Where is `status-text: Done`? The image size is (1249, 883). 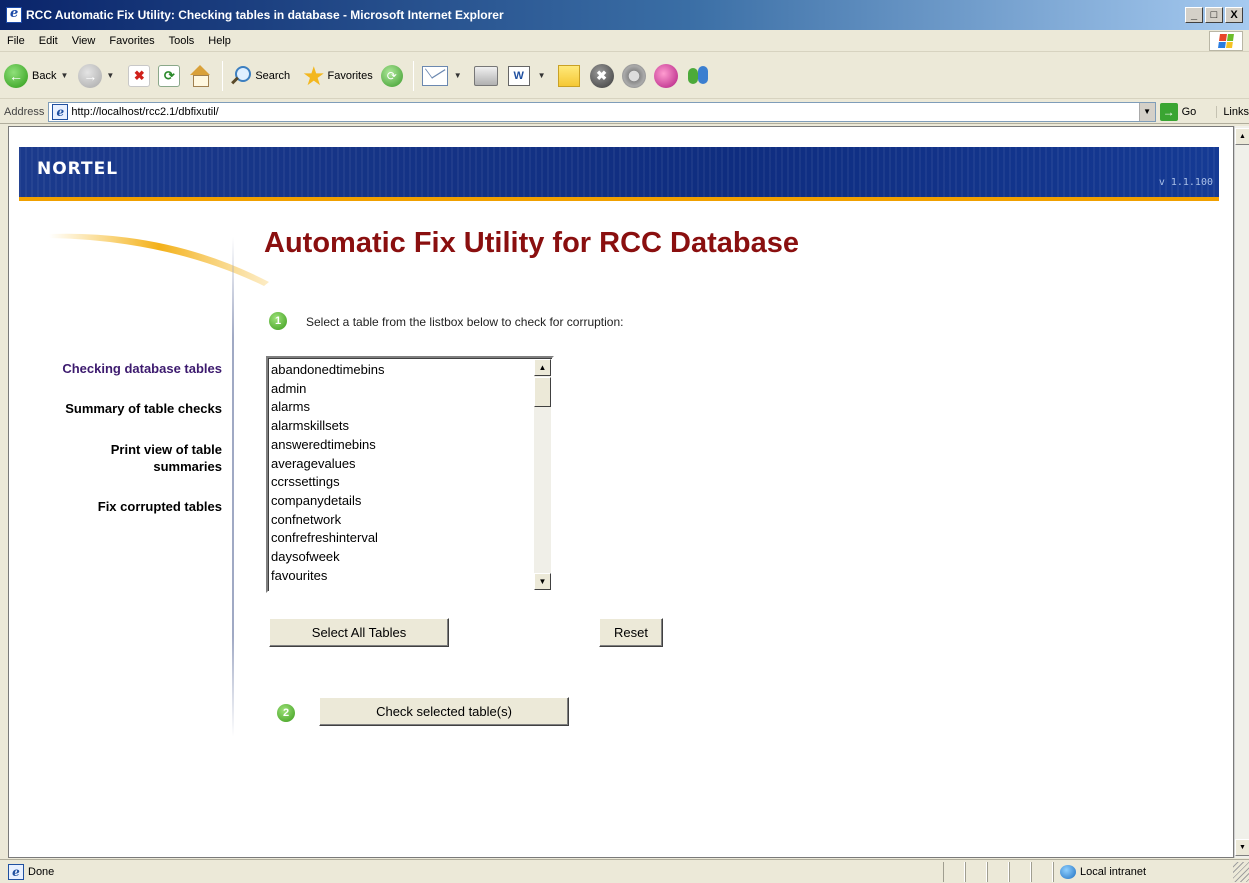 status-text: Done is located at coordinates (41, 871).